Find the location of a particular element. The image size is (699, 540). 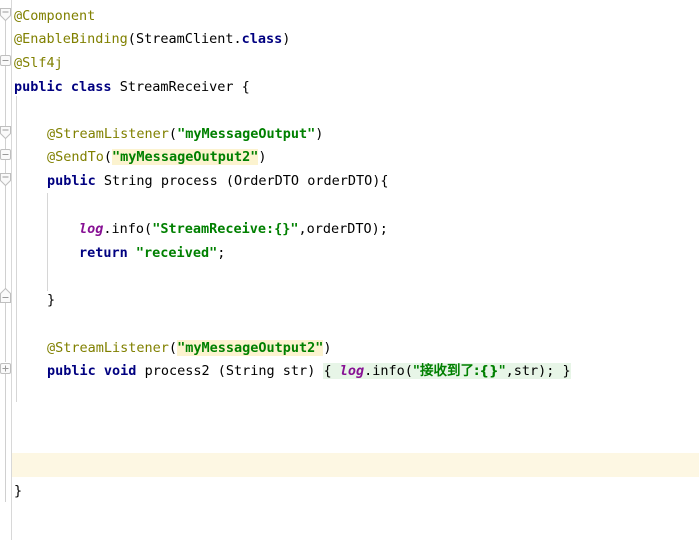

semicolon: ; is located at coordinates (221, 253).